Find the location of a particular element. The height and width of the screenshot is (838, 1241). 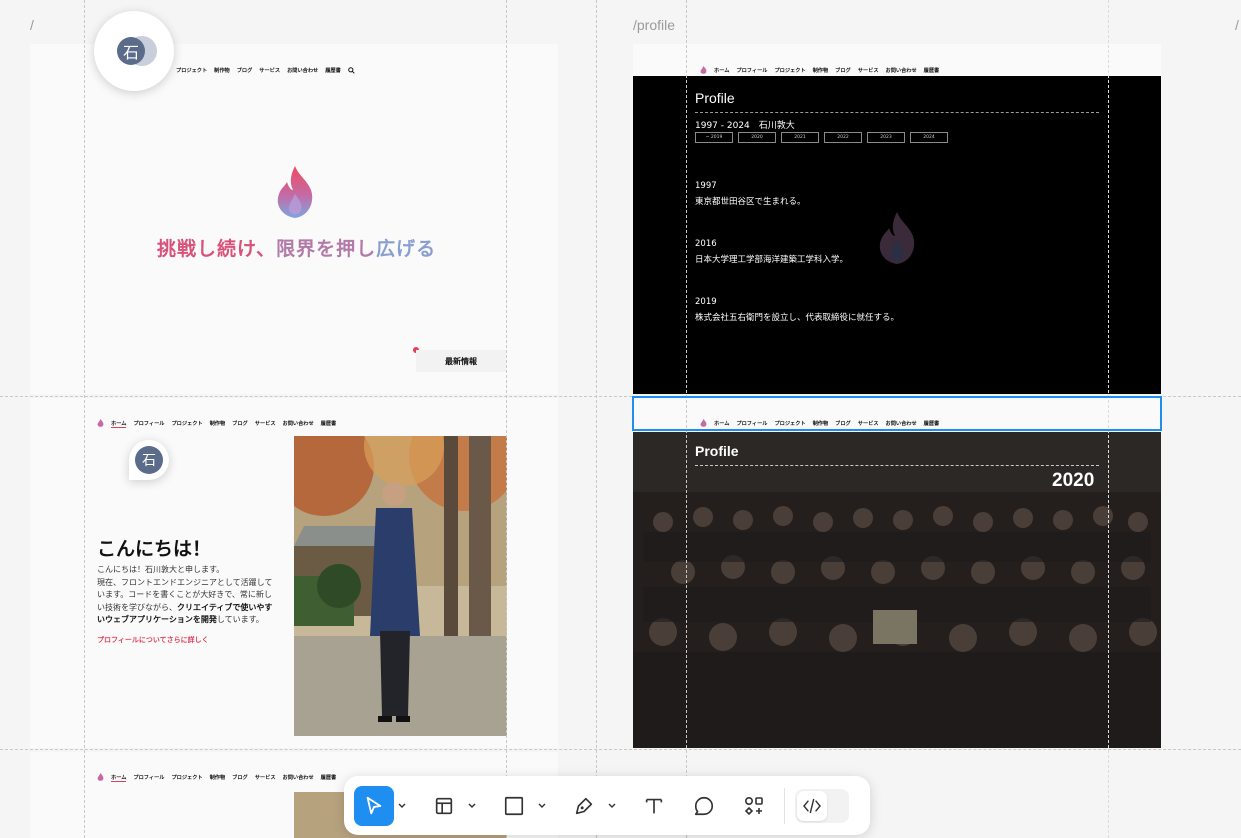

dev-mode-switch is located at coordinates (837, 806).